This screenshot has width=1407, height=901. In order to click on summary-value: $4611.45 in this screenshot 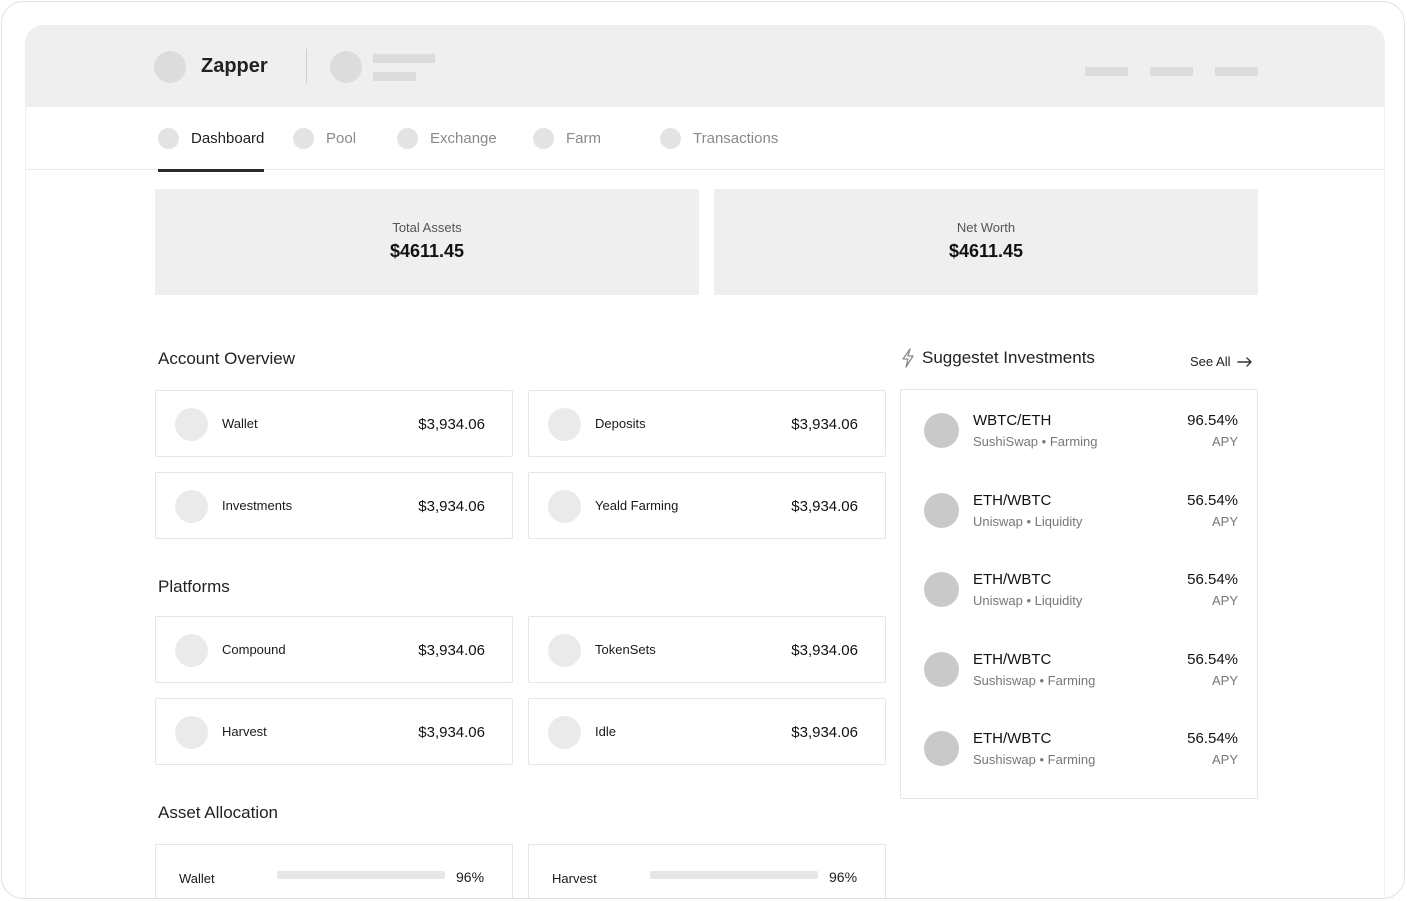, I will do `click(986, 251)`.